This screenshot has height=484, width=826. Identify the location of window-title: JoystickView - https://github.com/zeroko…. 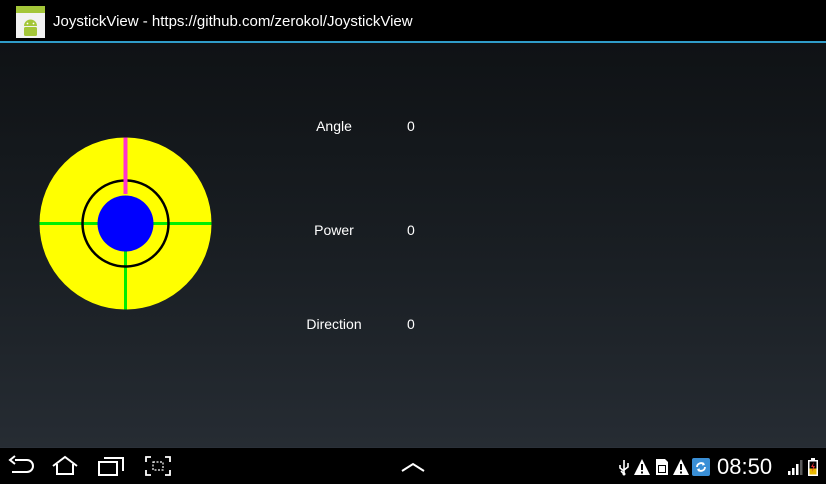
(233, 21).